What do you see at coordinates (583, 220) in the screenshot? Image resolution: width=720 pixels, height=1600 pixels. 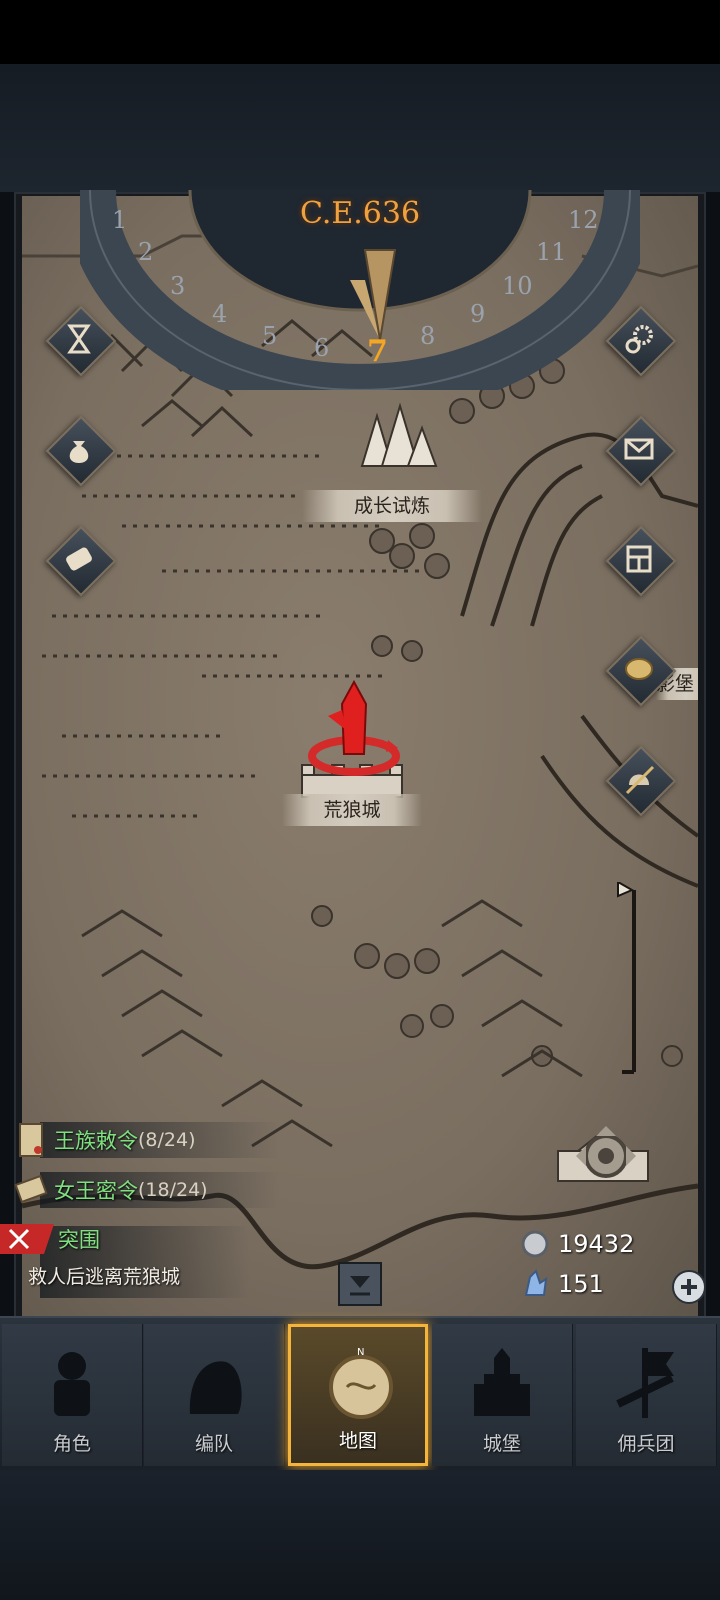 I see `month-12: 12` at bounding box center [583, 220].